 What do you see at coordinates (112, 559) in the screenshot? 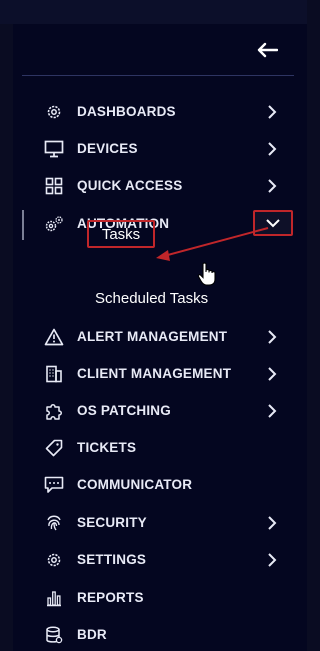
I see `sidebar-item-label: SETTINGS` at bounding box center [112, 559].